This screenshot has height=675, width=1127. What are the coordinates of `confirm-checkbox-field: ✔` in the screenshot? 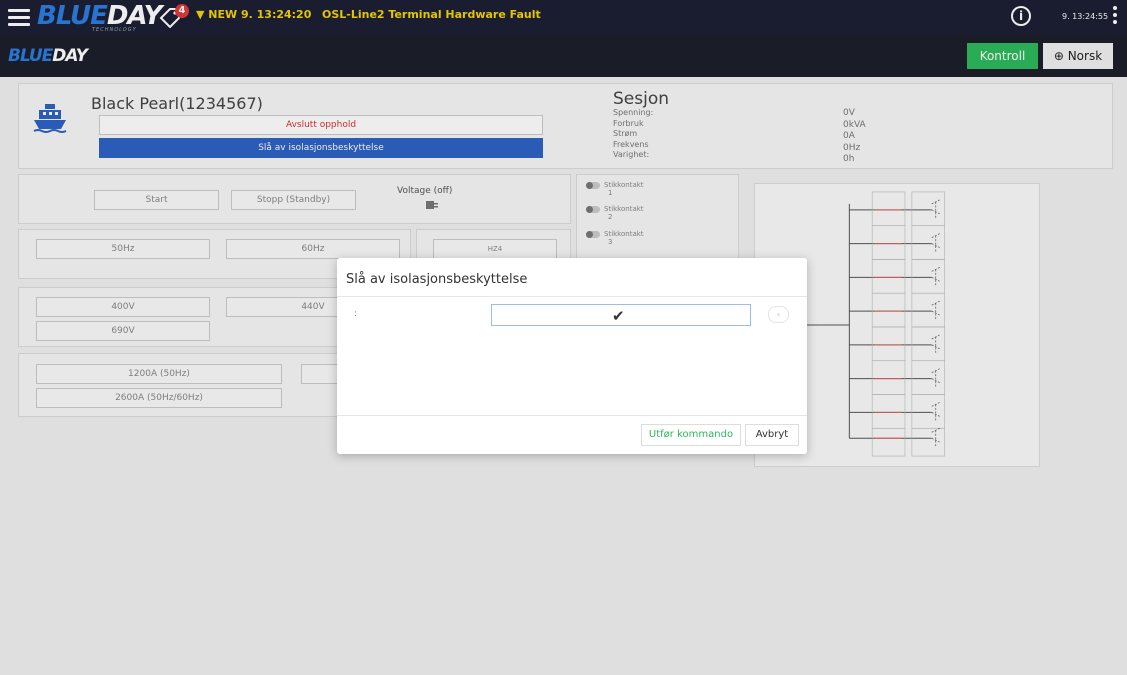 It's located at (621, 315).